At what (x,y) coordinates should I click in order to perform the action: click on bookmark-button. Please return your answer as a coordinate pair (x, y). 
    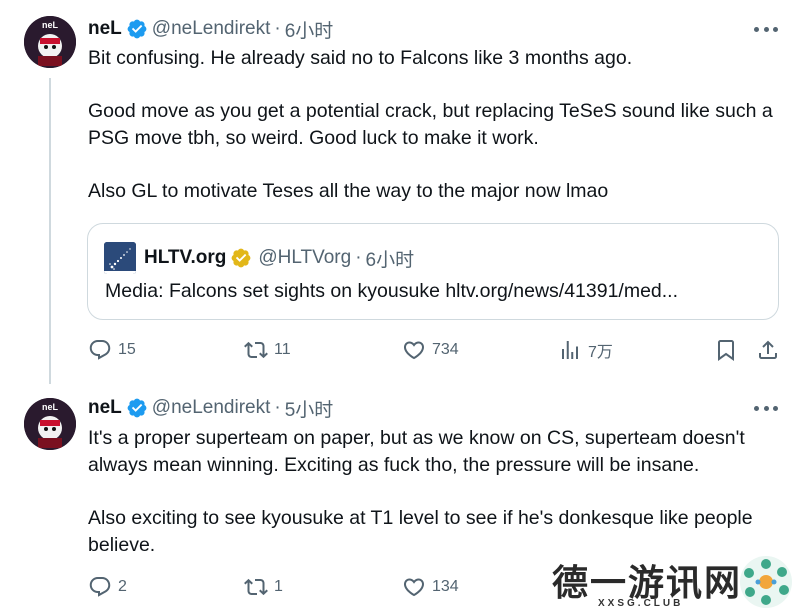
    Looking at the image, I should click on (726, 350).